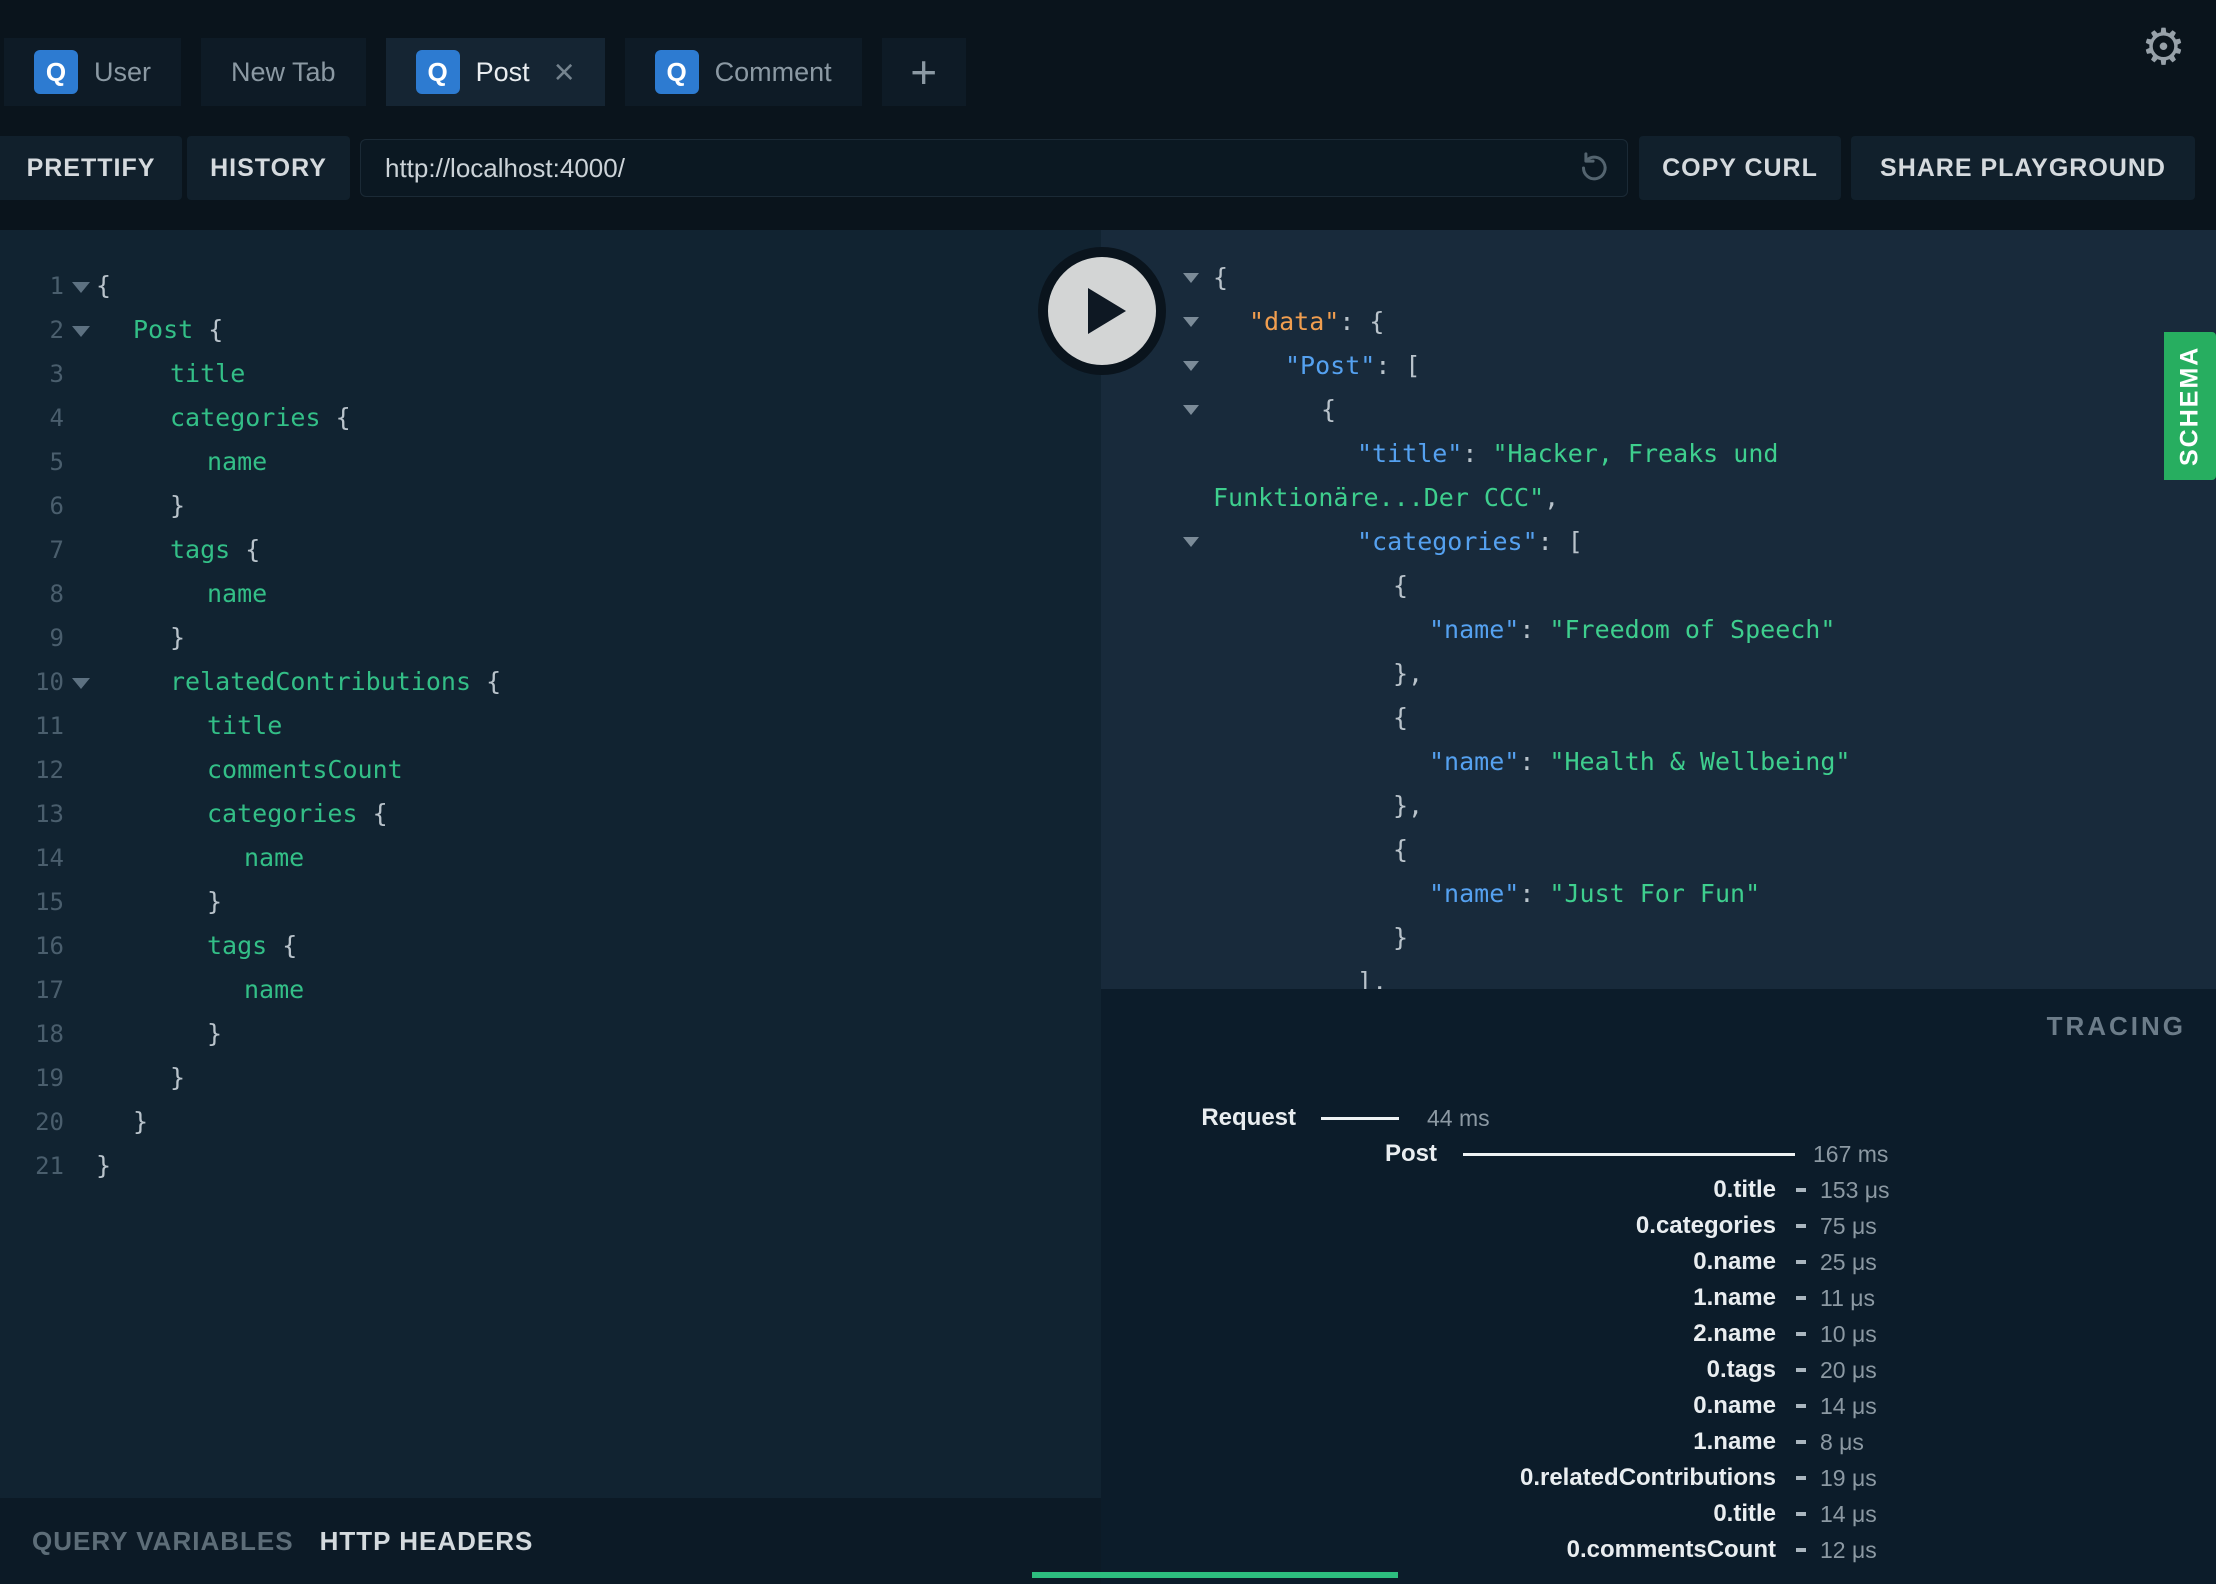 Image resolution: width=2216 pixels, height=1584 pixels. Describe the element at coordinates (550, 550) in the screenshot. I see `editor-line: 7 tags {` at that location.